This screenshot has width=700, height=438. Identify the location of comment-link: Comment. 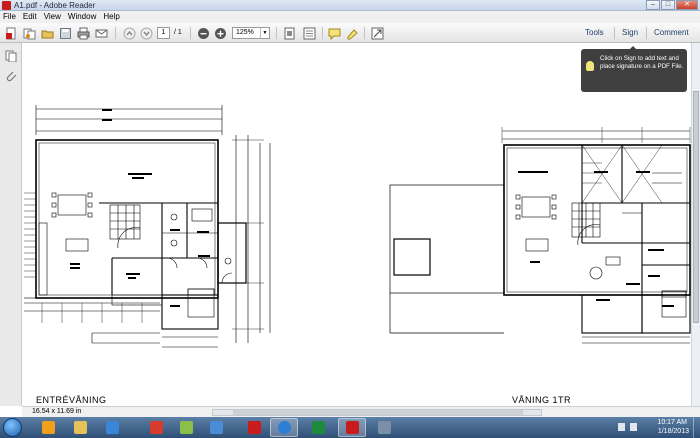
(671, 33).